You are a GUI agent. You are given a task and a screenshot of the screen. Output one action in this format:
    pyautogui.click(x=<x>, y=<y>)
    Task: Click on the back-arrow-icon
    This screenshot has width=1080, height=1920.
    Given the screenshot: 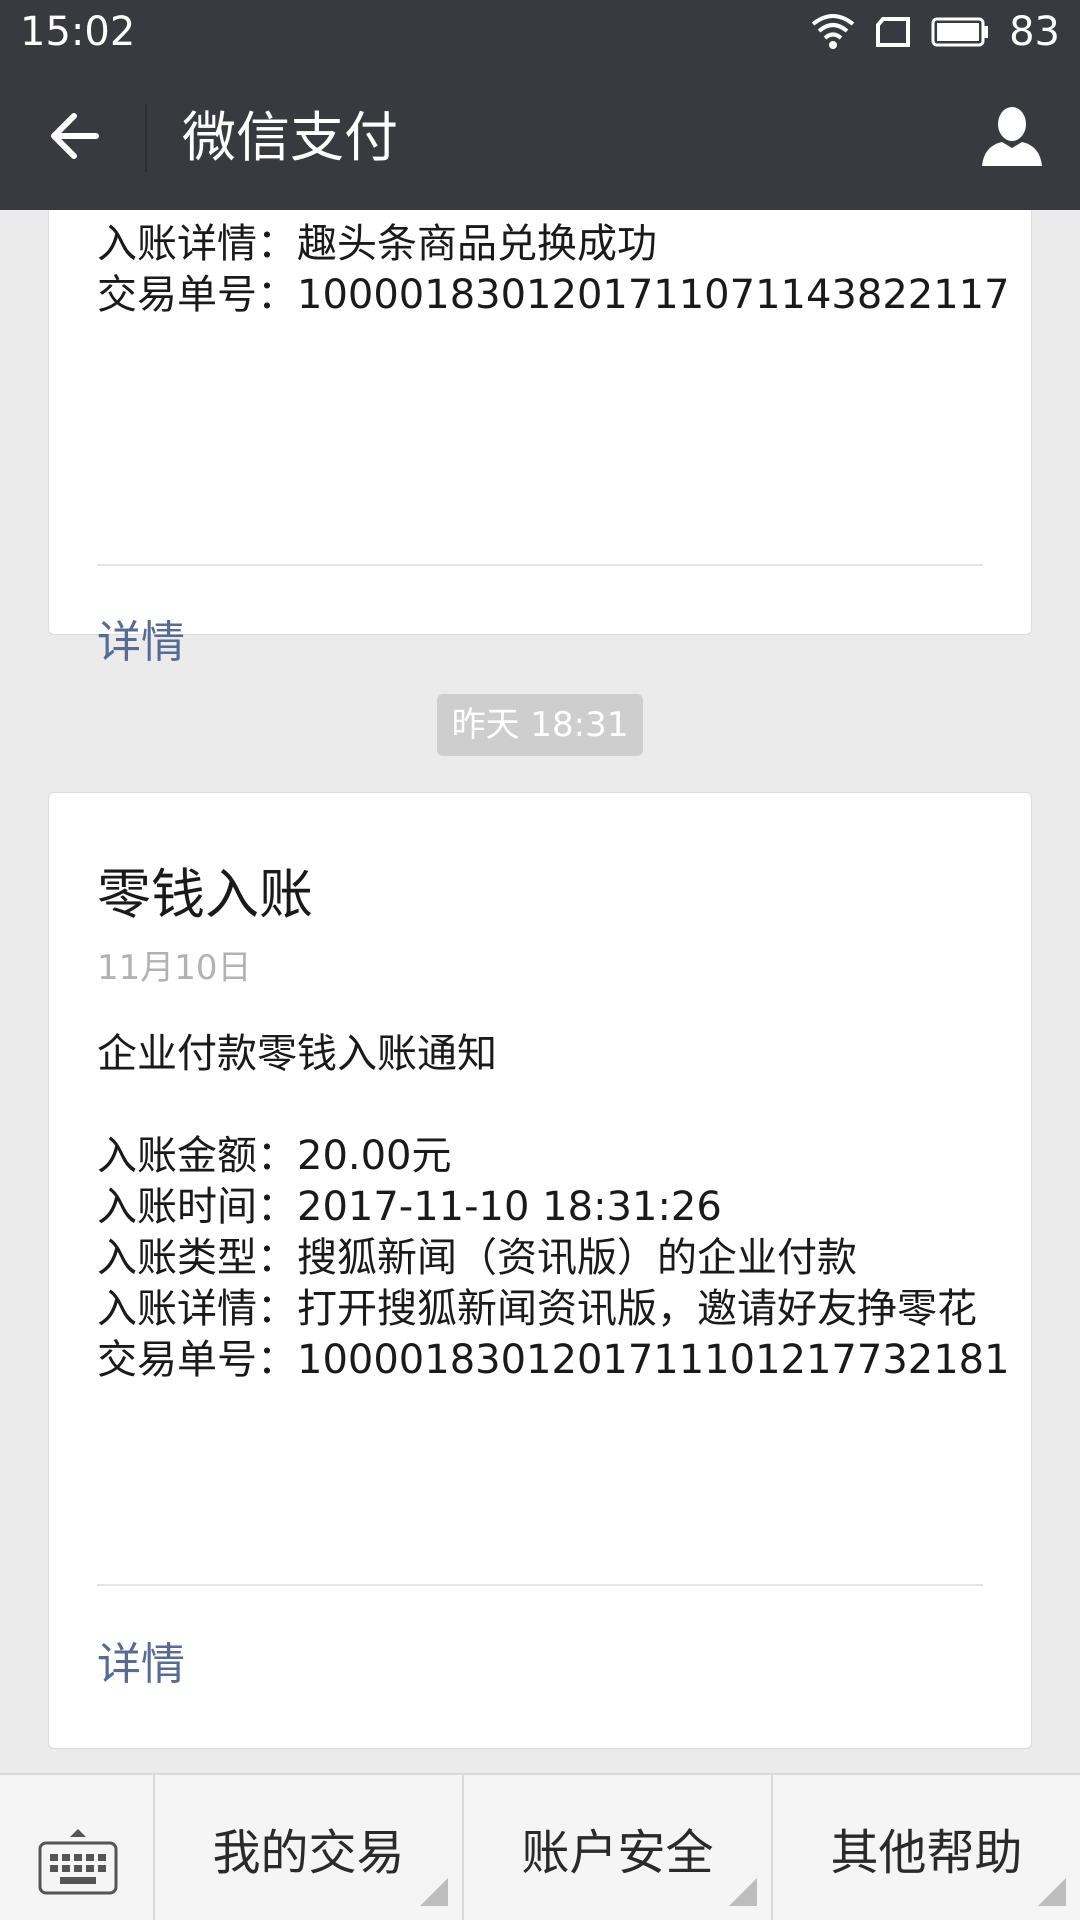 What is the action you would take?
    pyautogui.click(x=74, y=138)
    